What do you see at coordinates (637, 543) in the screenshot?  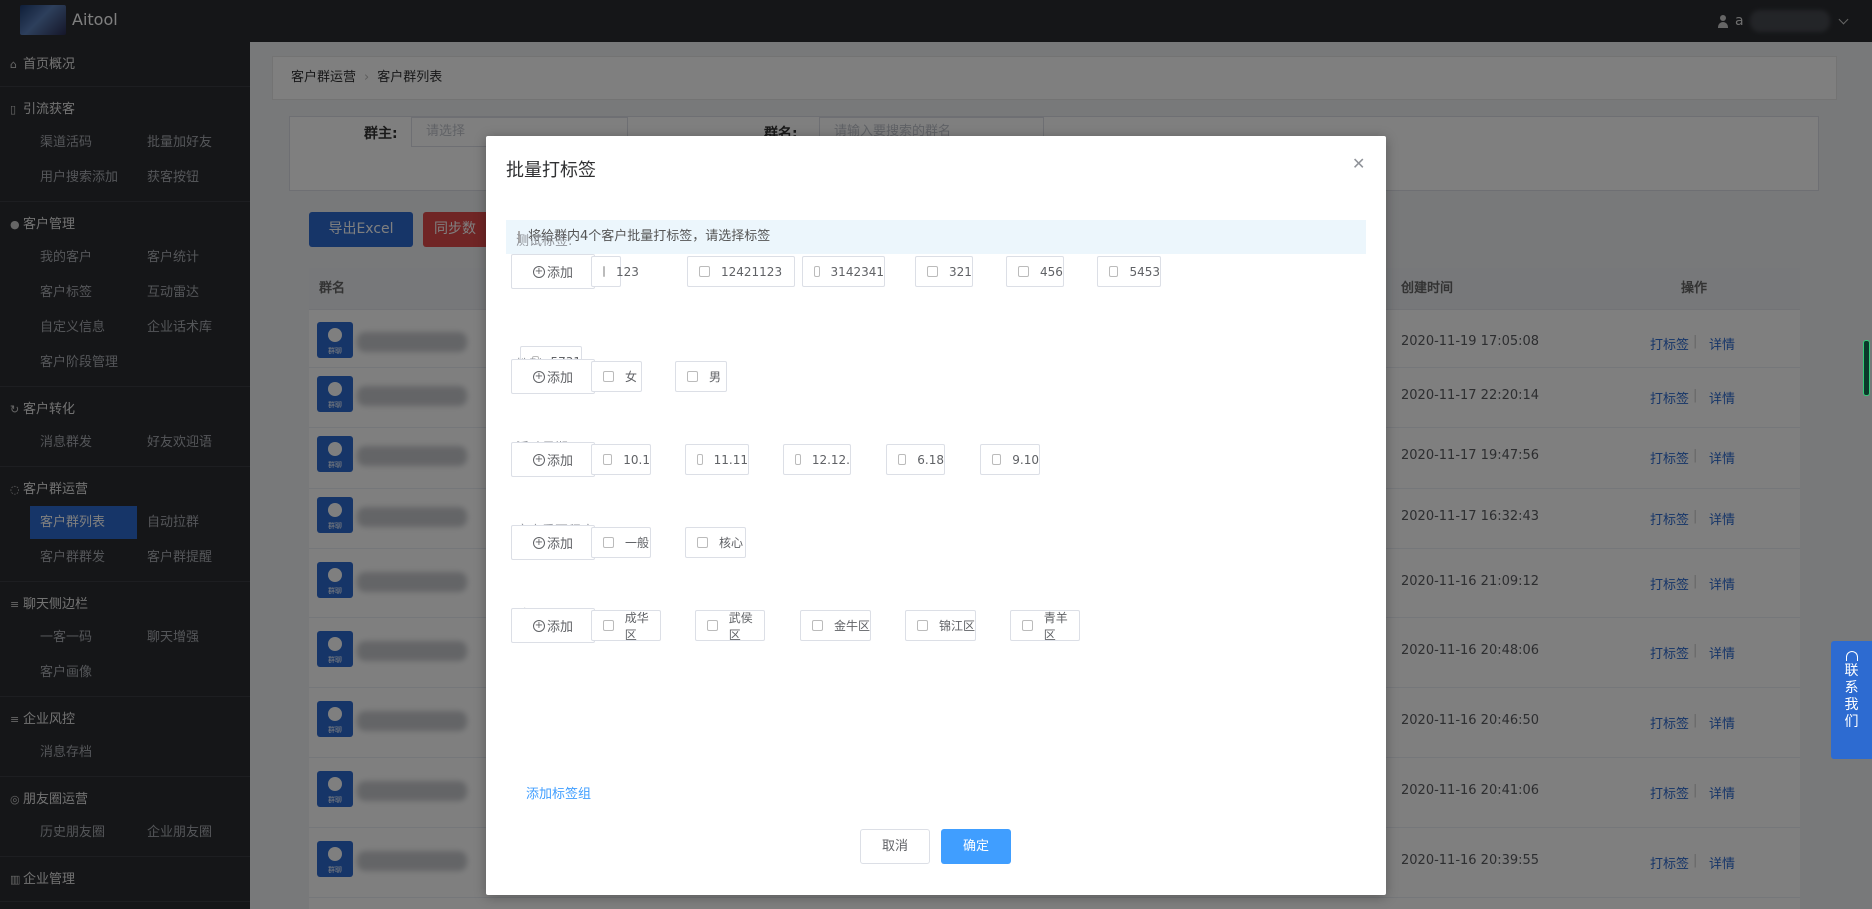 I see `tag-label: 一般` at bounding box center [637, 543].